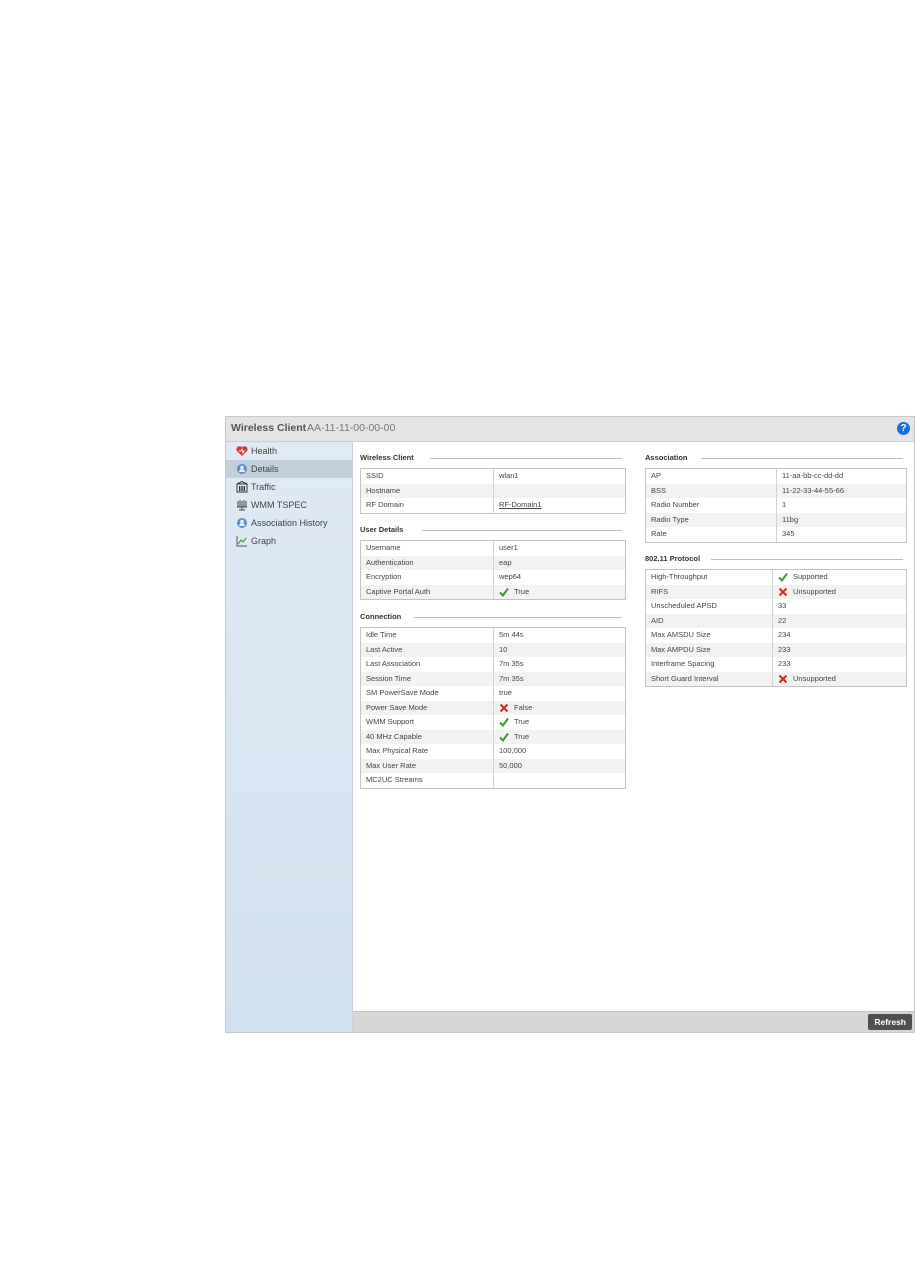 This screenshot has width=916, height=1287. What do you see at coordinates (509, 475) in the screenshot?
I see `row-value: wlan1` at bounding box center [509, 475].